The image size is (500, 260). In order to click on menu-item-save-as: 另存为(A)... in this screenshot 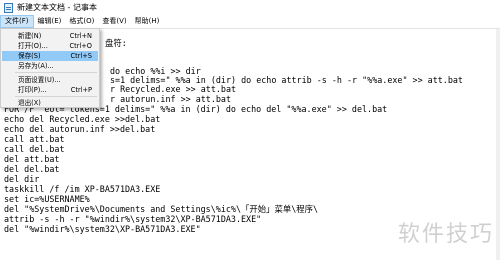, I will do `click(50, 66)`.